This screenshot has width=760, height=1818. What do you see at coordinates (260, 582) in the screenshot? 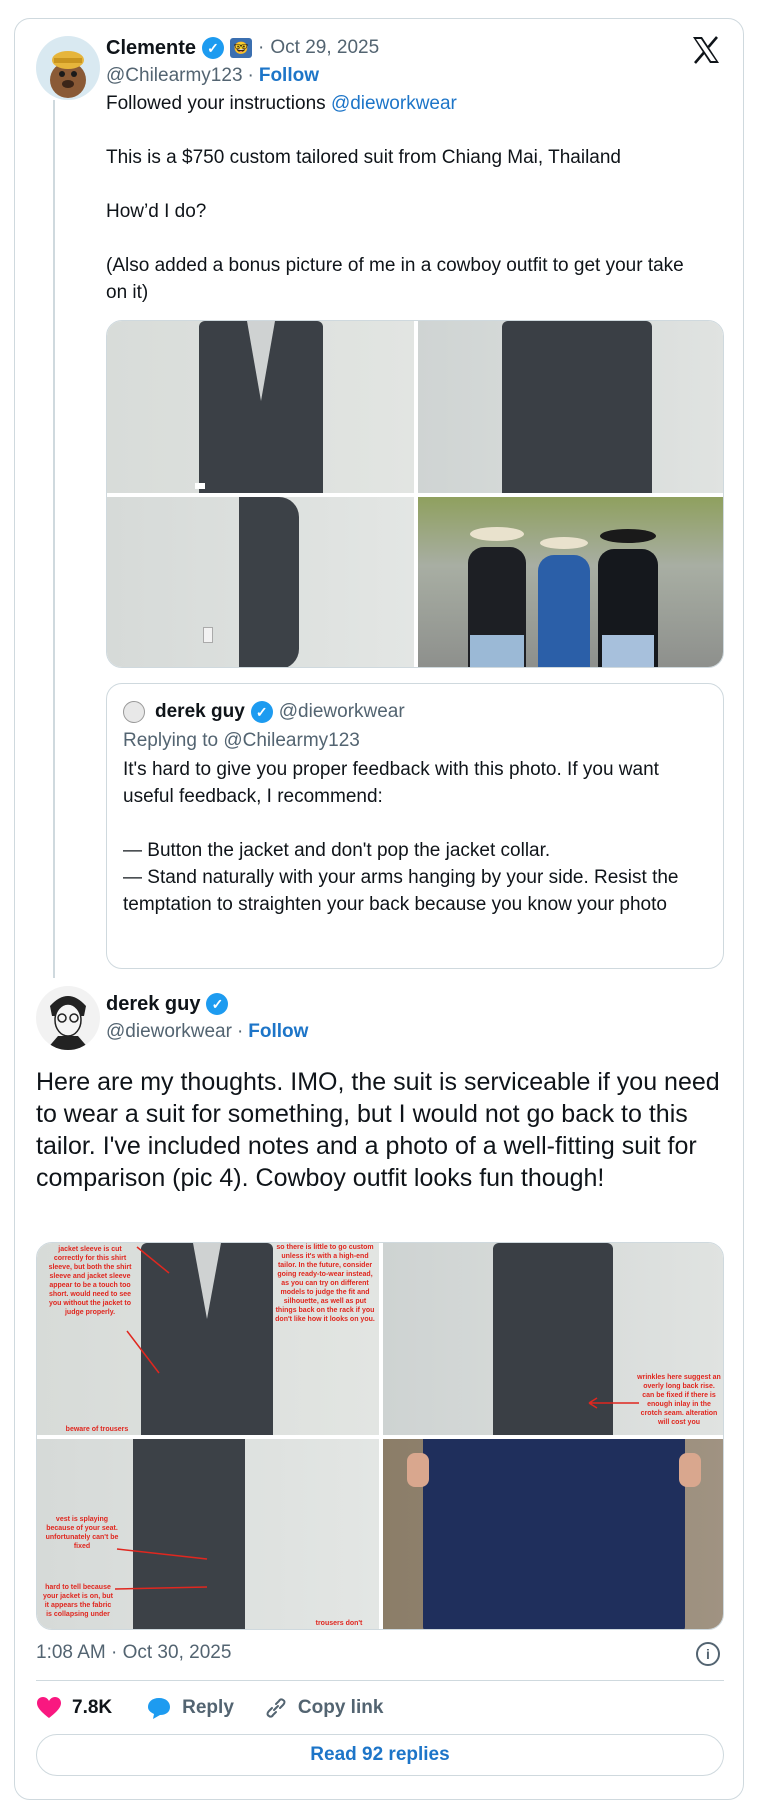
I see `photo-suit-side` at bounding box center [260, 582].